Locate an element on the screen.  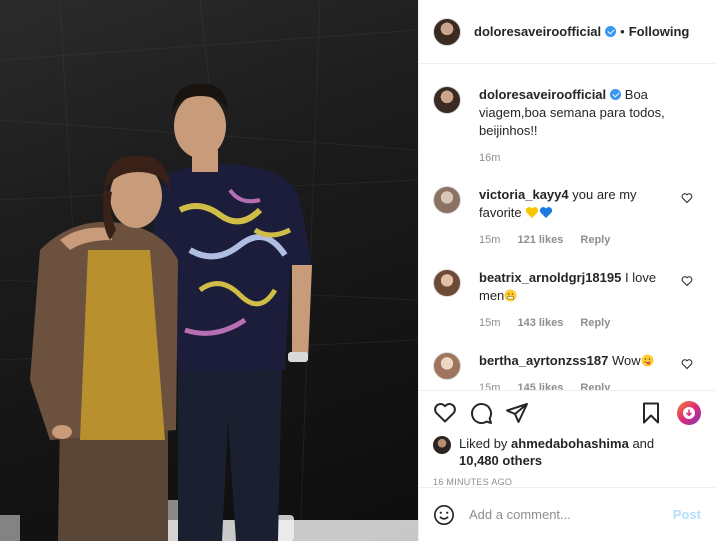
liked-by-prefix: Liked by is located at coordinates (483, 443).